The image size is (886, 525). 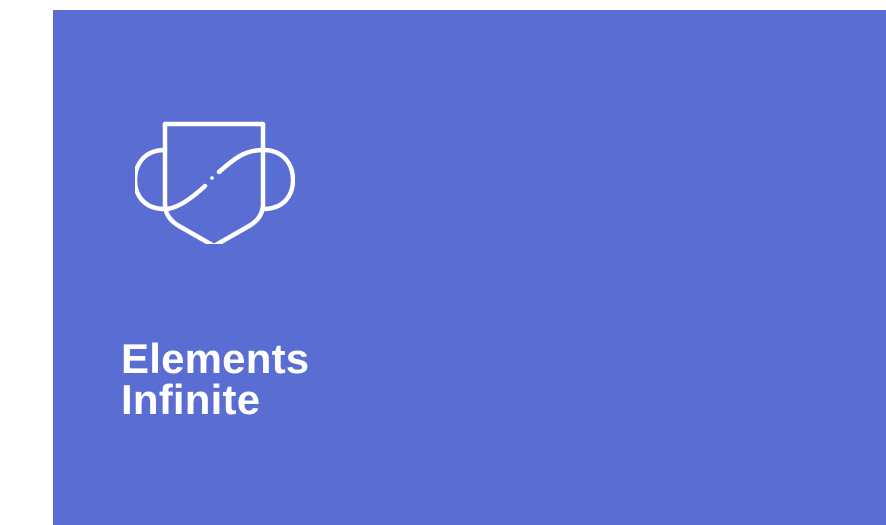 I want to click on shield-with-loops-icon, so click(x=215, y=179).